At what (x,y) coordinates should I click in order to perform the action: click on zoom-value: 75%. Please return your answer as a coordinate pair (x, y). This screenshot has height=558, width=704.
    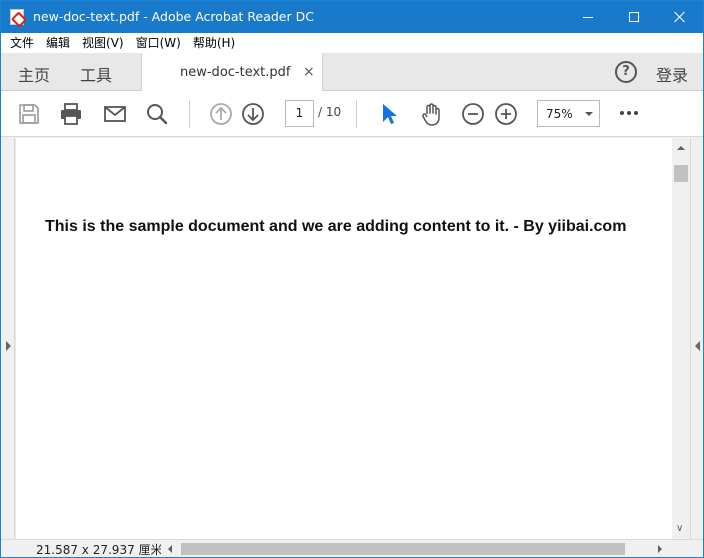
    Looking at the image, I should click on (559, 114).